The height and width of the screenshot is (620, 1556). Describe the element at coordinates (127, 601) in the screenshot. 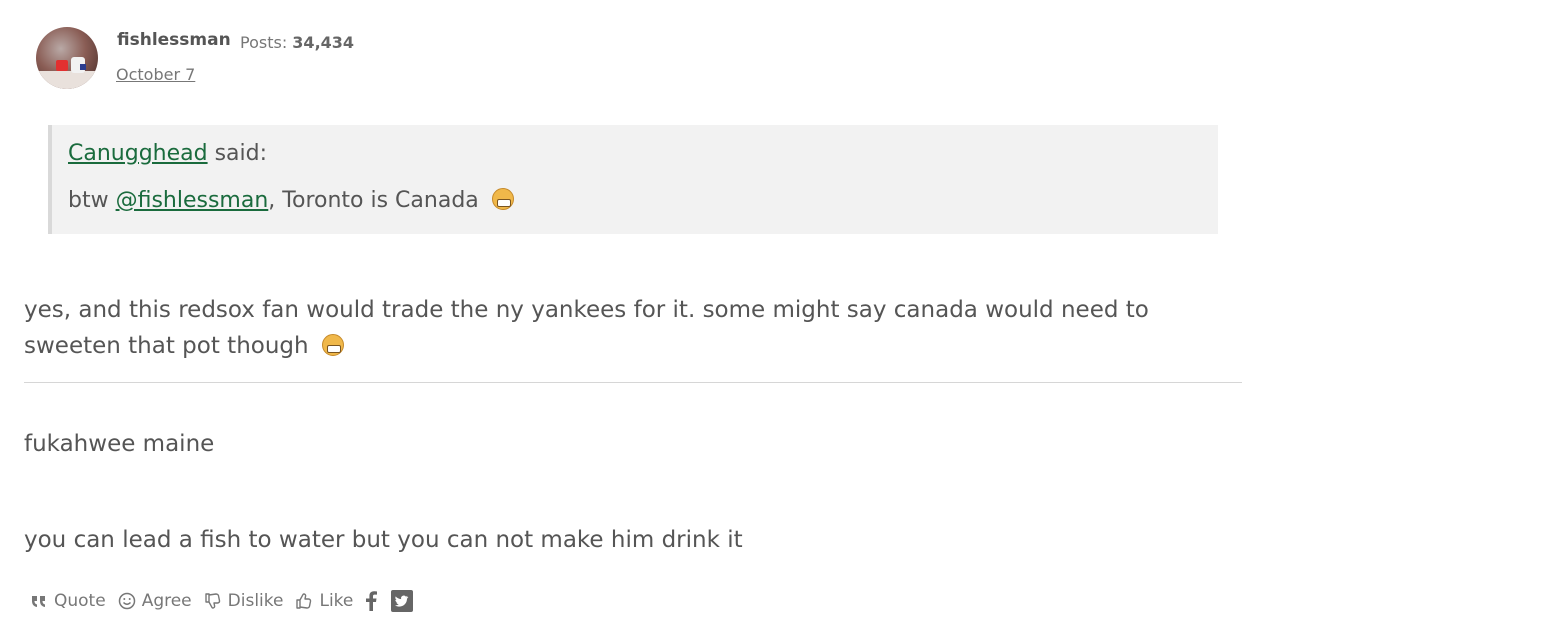

I see `smile-icon` at that location.